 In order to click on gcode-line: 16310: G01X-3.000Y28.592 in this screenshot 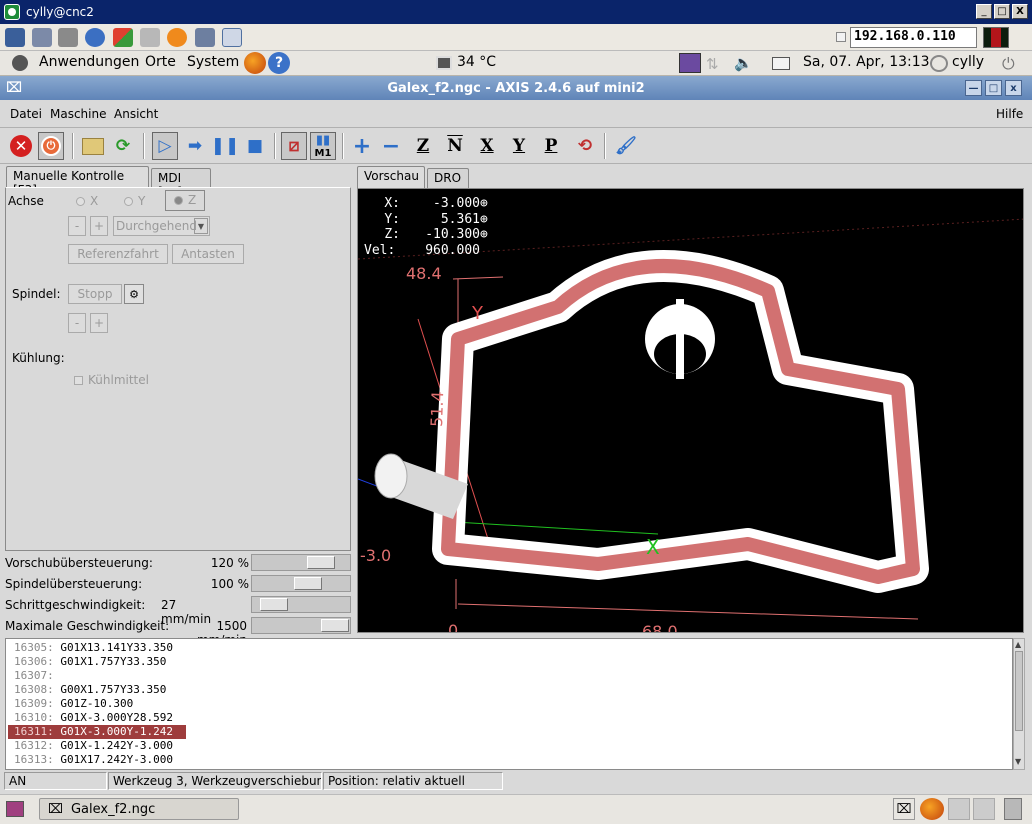, I will do `click(97, 718)`.